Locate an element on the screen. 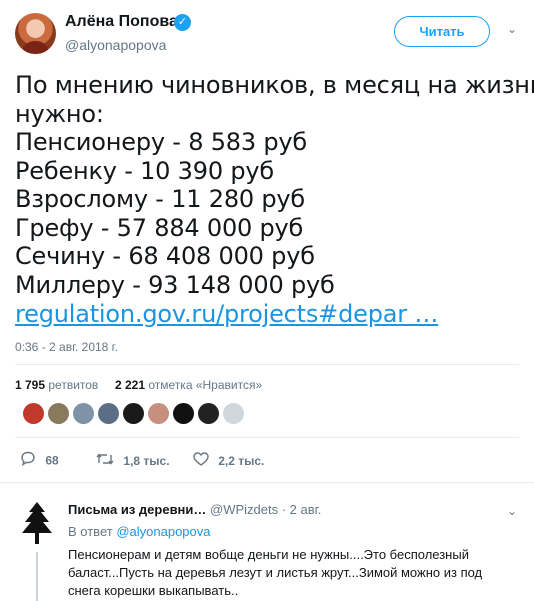 The image size is (534, 601). retweet-action: 1,8 тыс. is located at coordinates (133, 461).